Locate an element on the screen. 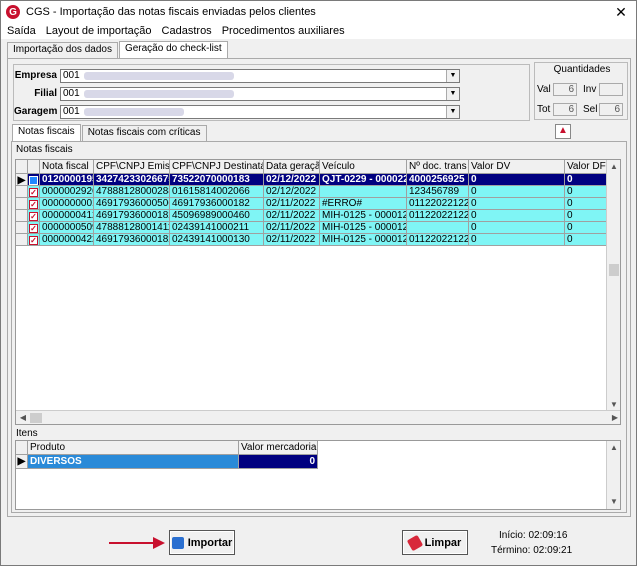  filial-select: 001 ▼ is located at coordinates (260, 93).